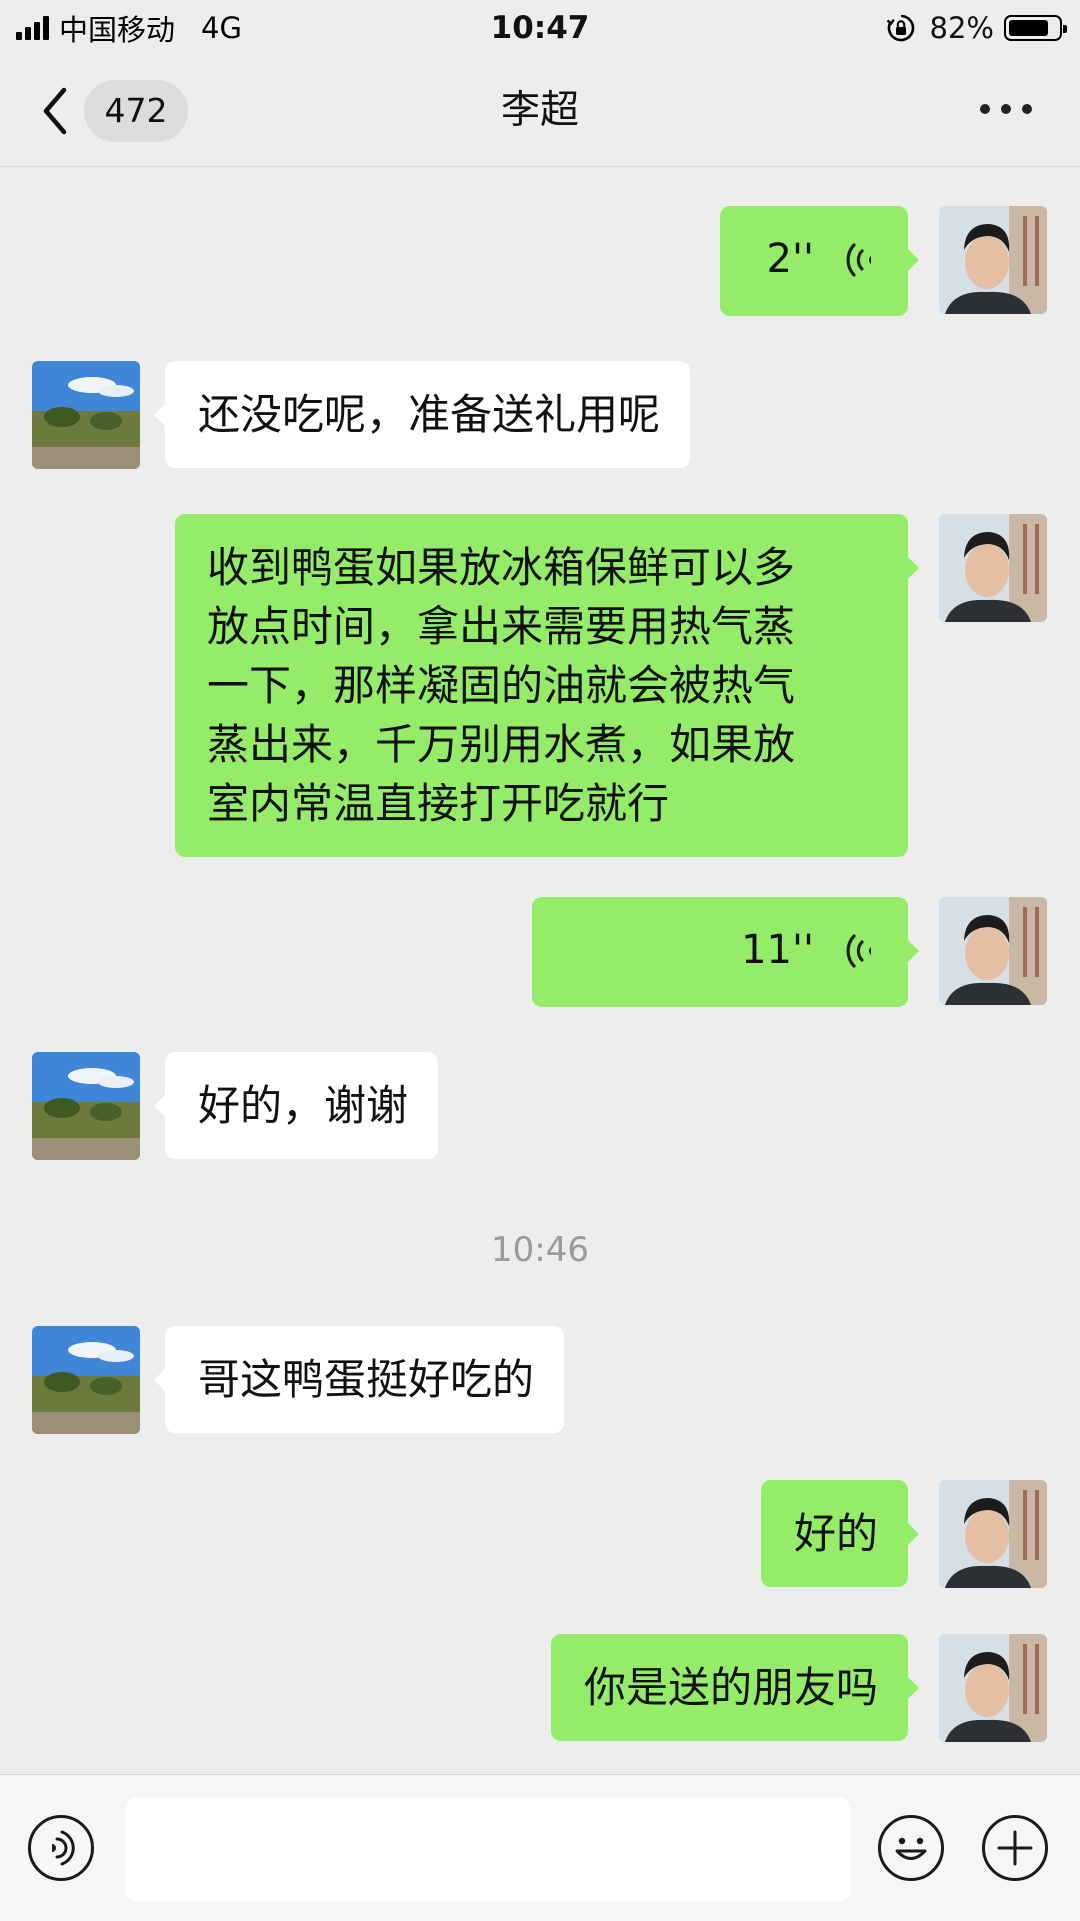 This screenshot has width=1080, height=1921. Describe the element at coordinates (777, 950) in the screenshot. I see `voice-duration: 11''` at that location.